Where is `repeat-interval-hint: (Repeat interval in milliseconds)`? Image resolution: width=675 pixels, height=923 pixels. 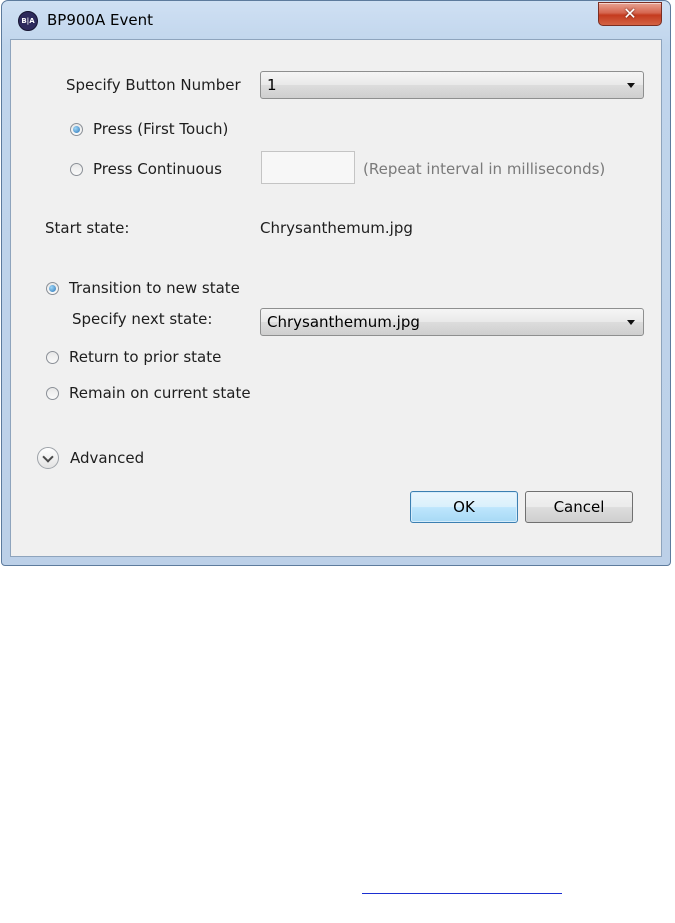 repeat-interval-hint: (Repeat interval in milliseconds) is located at coordinates (484, 169).